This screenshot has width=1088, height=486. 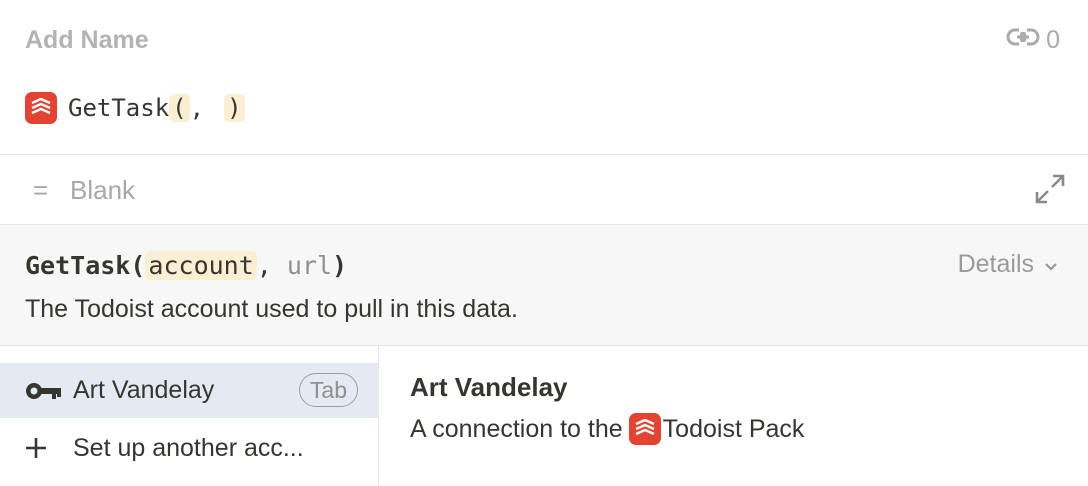 I want to click on signature-next-arg: url, so click(x=309, y=265).